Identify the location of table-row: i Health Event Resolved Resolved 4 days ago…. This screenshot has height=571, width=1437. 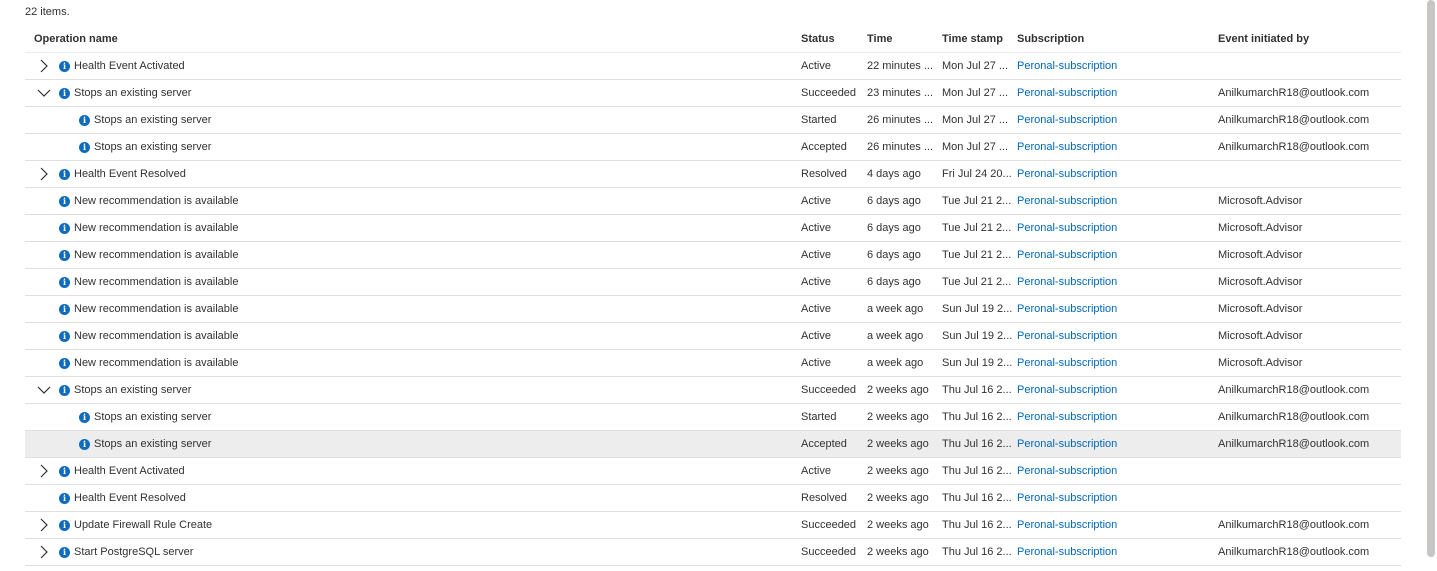
(713, 174).